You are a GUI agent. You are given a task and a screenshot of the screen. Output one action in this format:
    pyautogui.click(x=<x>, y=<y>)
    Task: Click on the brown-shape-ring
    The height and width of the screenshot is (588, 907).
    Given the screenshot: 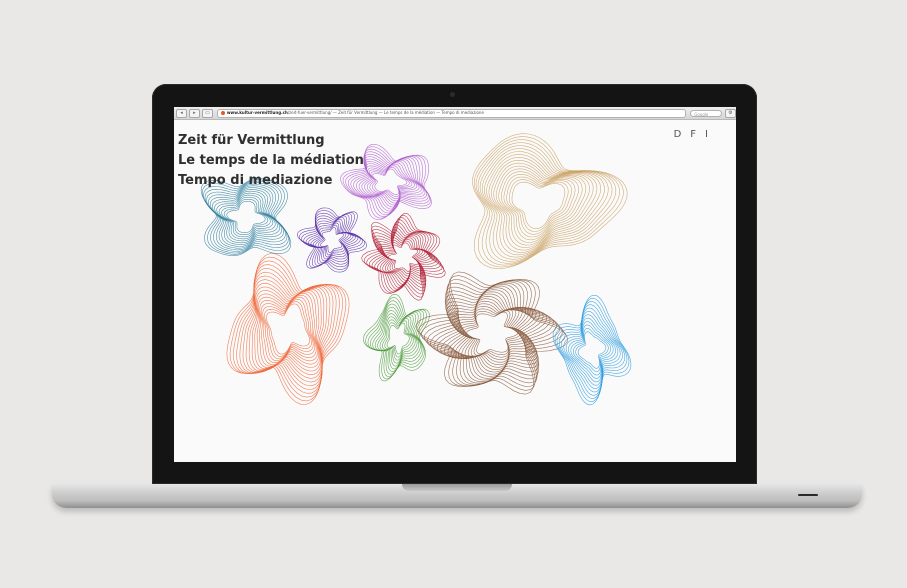 What is the action you would take?
    pyautogui.click(x=492, y=333)
    